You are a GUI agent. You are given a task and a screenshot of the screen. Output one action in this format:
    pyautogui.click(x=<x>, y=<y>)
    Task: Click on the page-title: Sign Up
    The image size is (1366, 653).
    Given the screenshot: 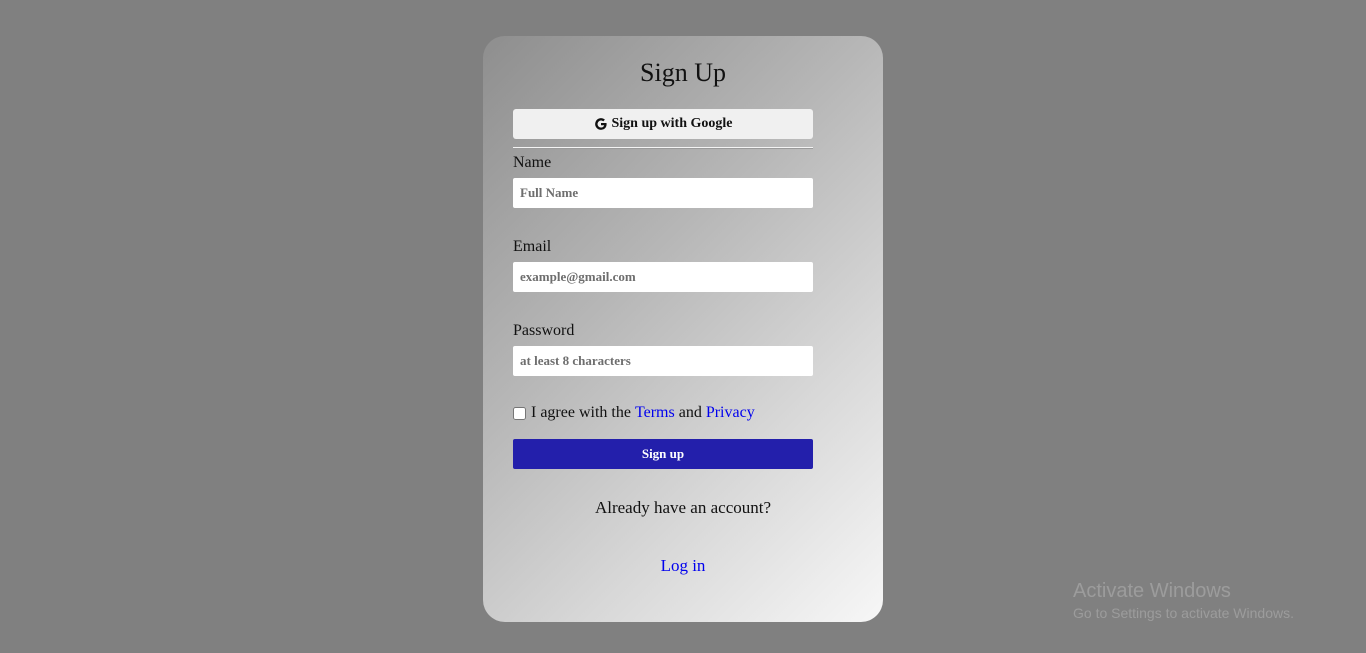 What is the action you would take?
    pyautogui.click(x=683, y=72)
    